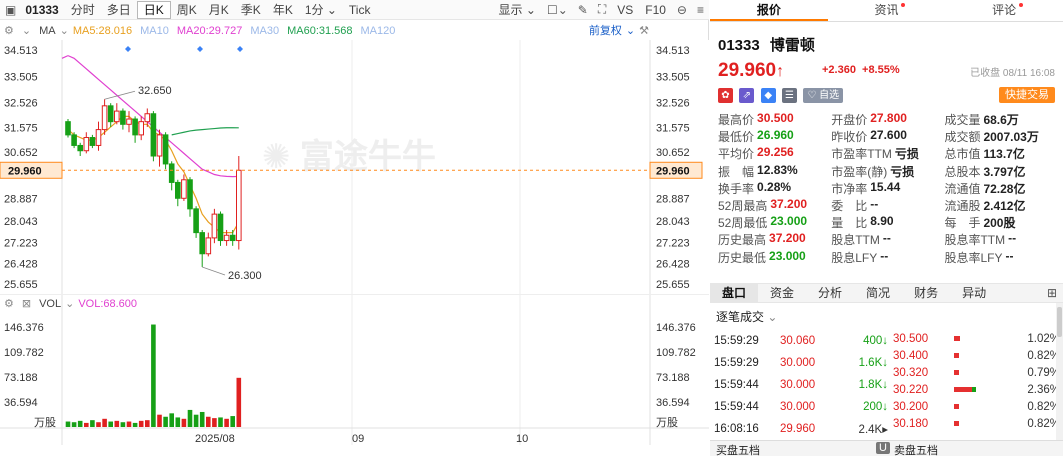 Image resolution: width=1063 pixels, height=458 pixels. What do you see at coordinates (187, 10) in the screenshot?
I see `tab-weekly-k: 周K` at bounding box center [187, 10].